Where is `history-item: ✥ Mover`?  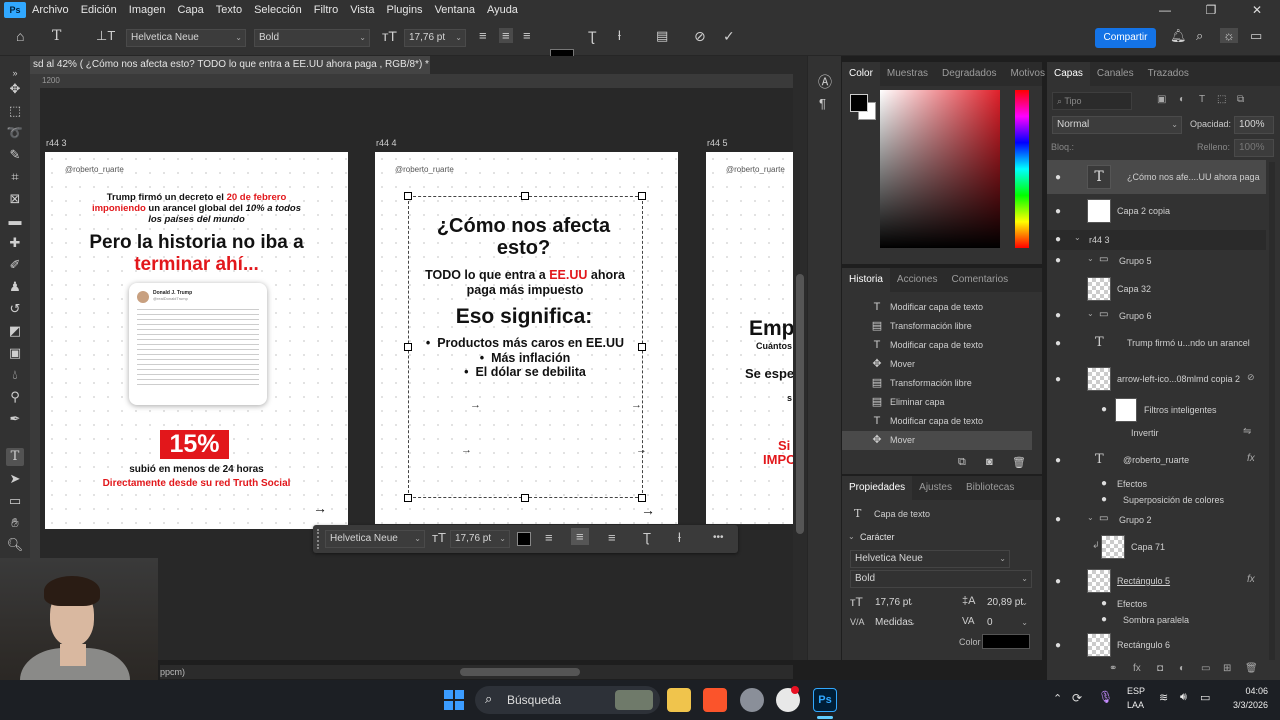
history-item: ✥ Mover is located at coordinates (937, 364).